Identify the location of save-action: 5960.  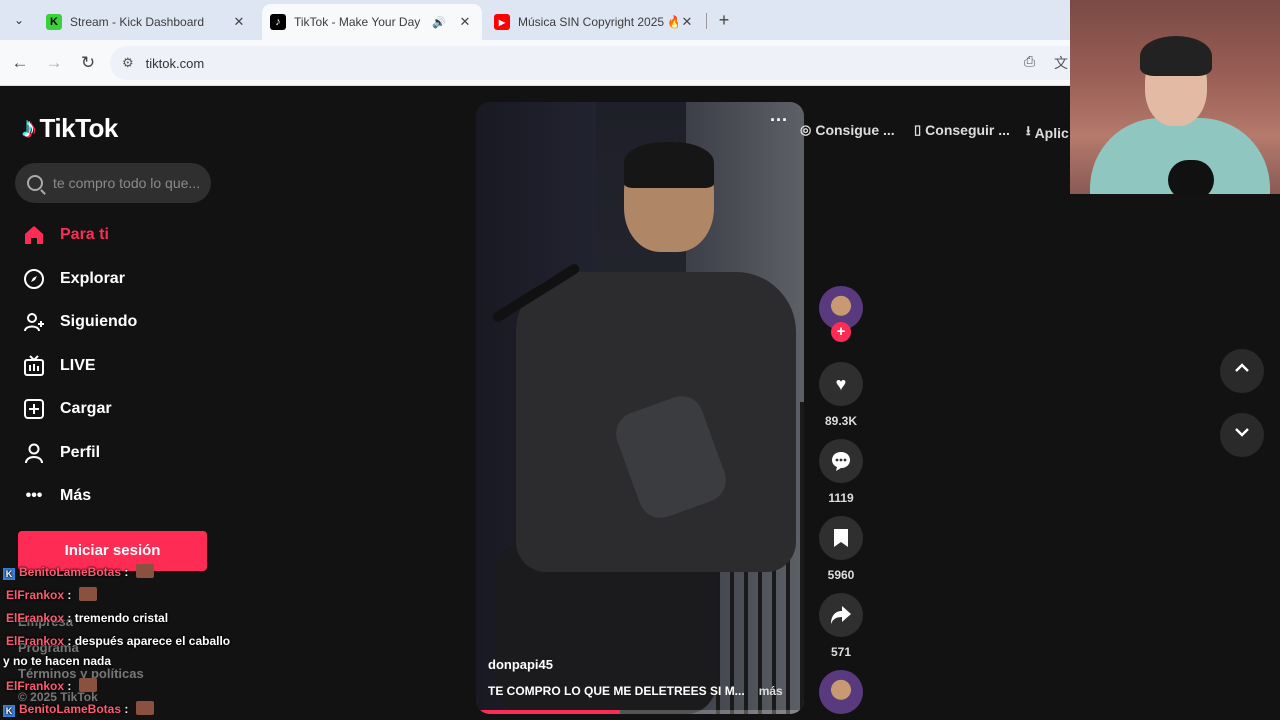
(841, 549).